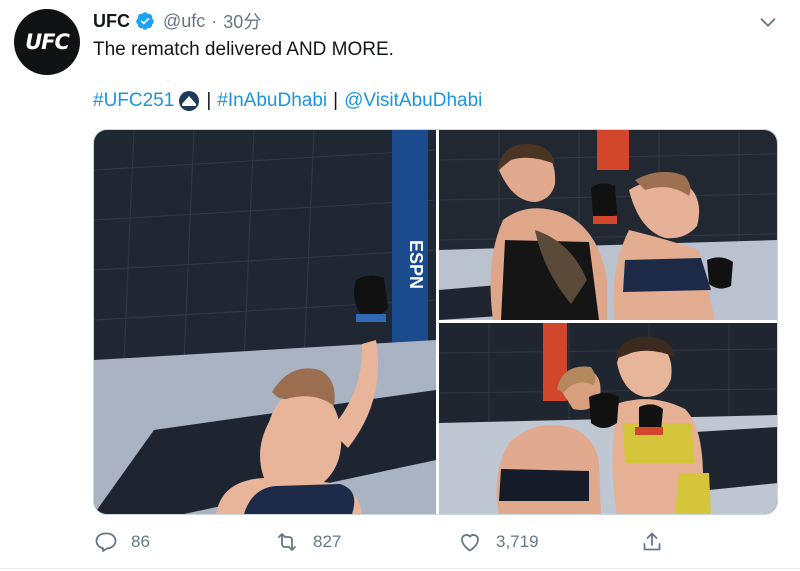 Image resolution: width=800 pixels, height=571 pixels. Describe the element at coordinates (327, 541) in the screenshot. I see `retweet-count: 827` at that location.